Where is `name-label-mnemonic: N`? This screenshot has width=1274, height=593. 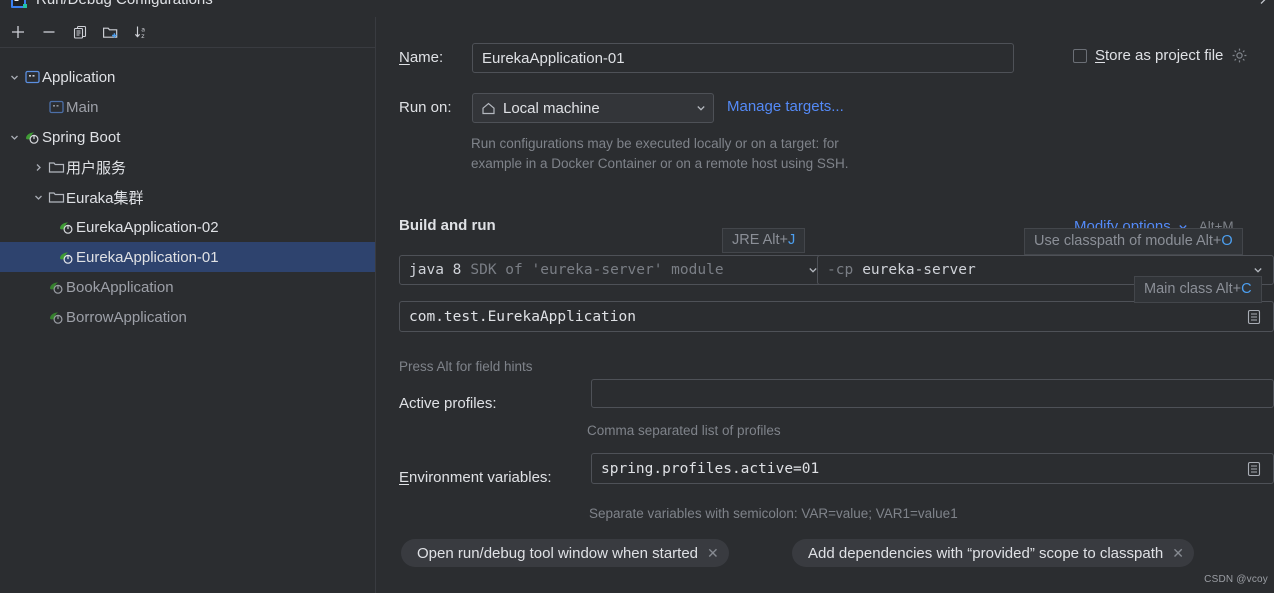 name-label-mnemonic: N is located at coordinates (404, 57).